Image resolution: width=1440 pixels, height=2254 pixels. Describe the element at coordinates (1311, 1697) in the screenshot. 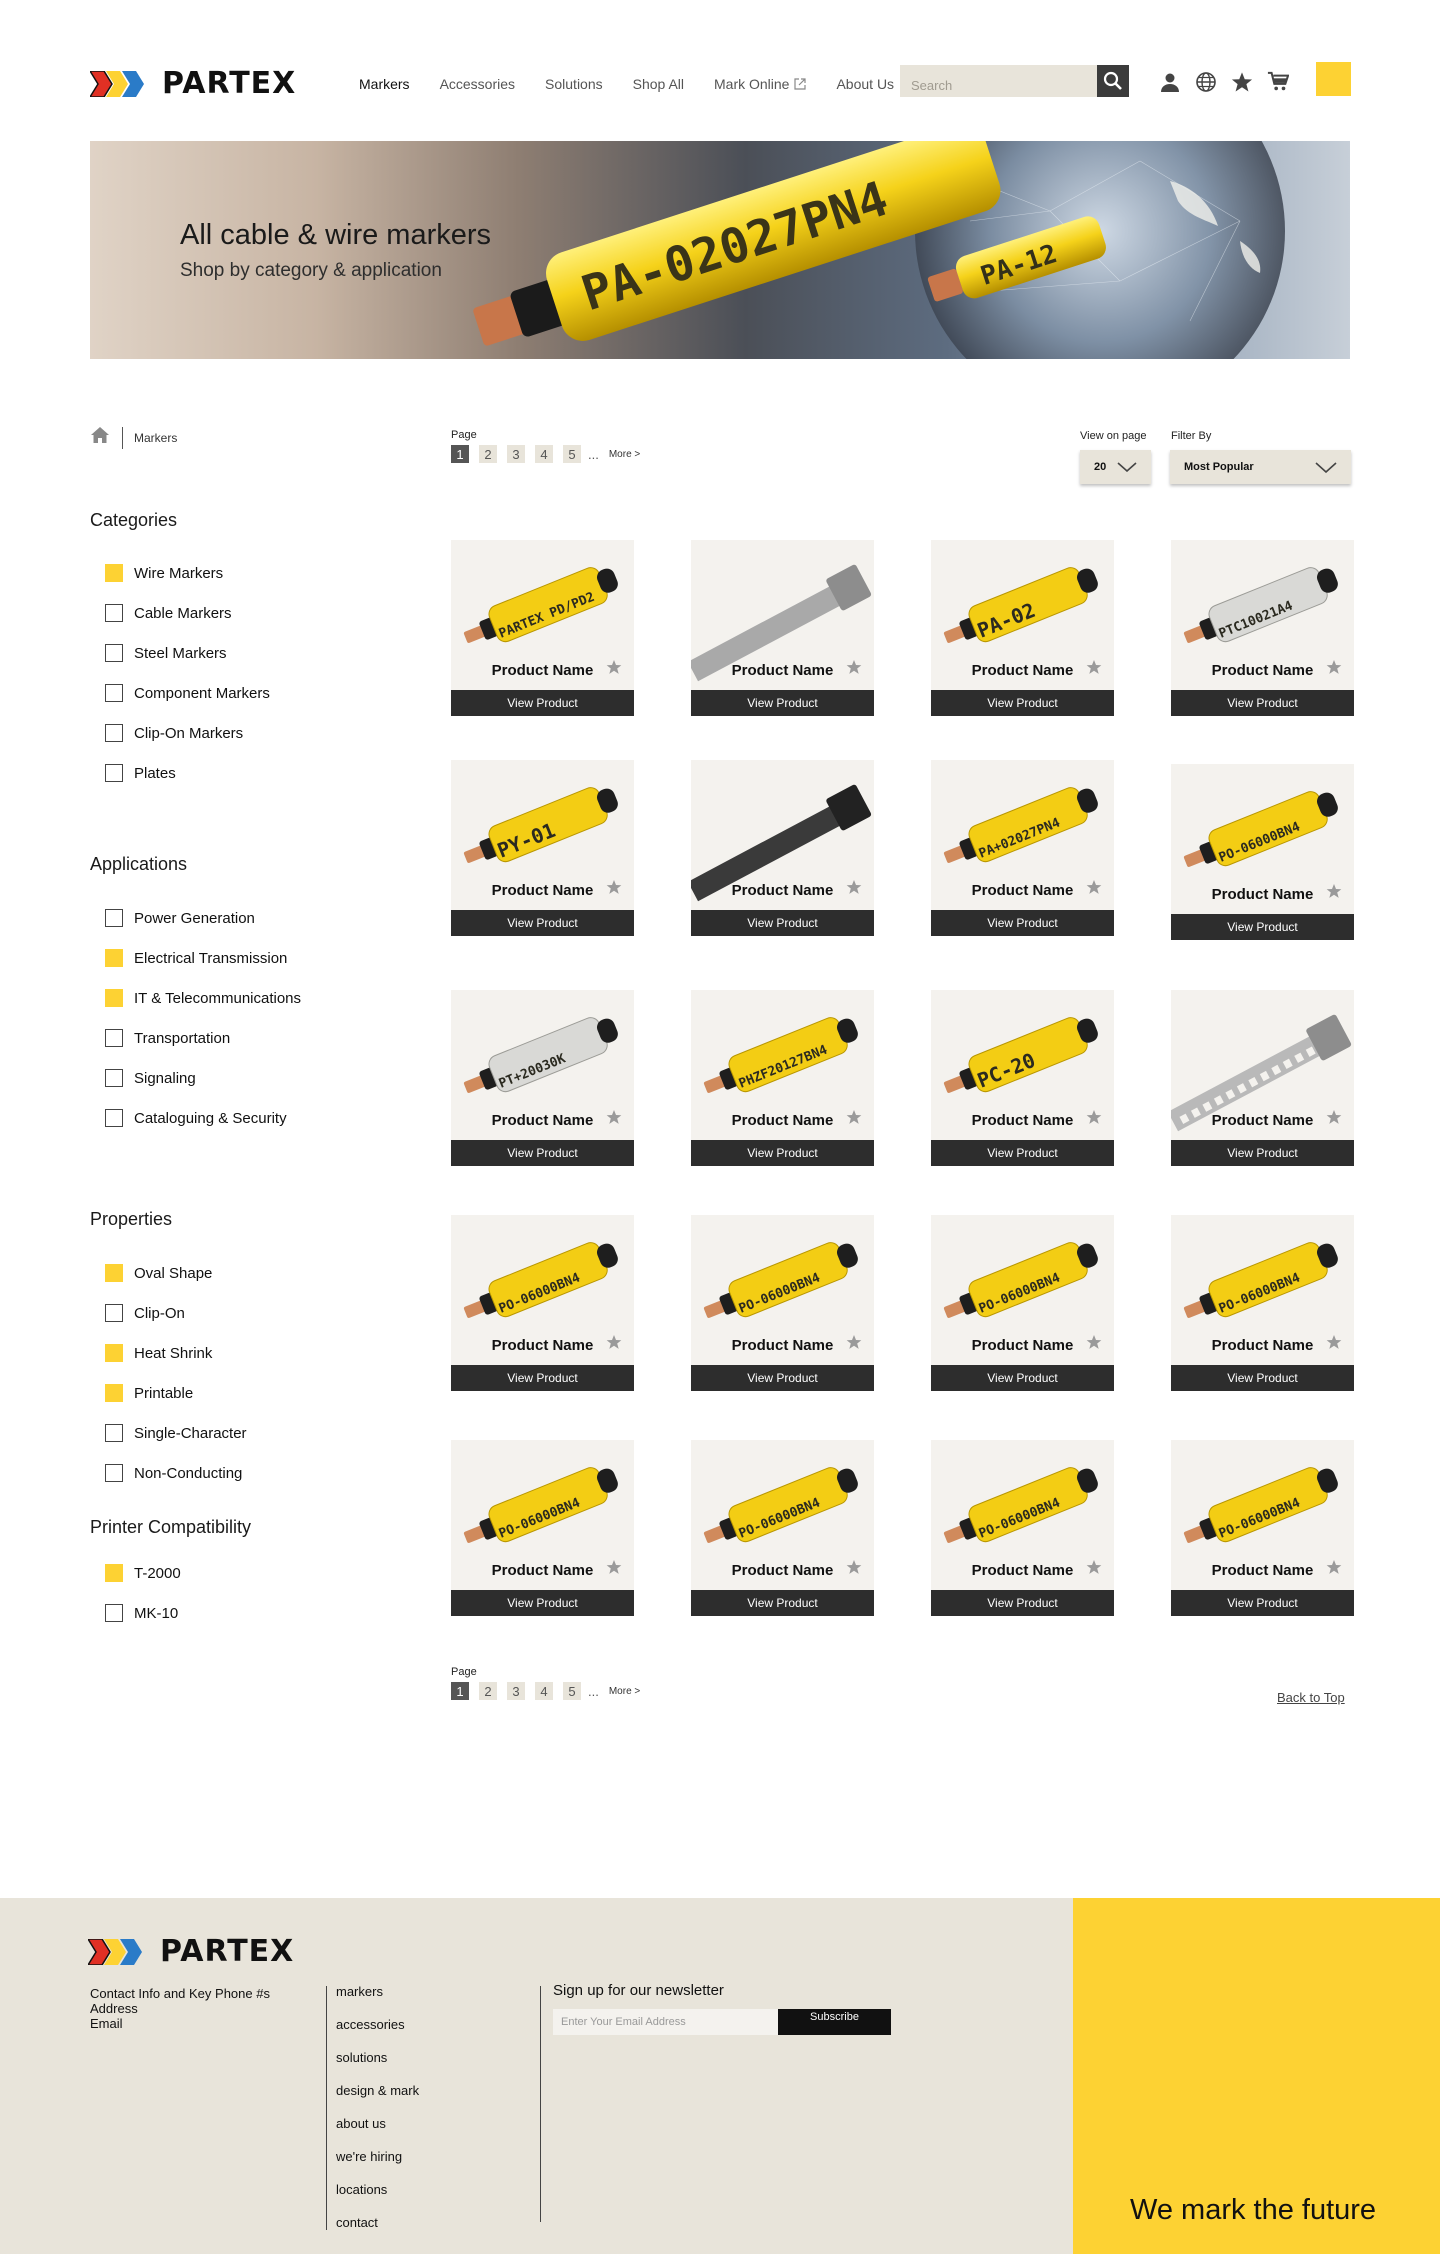

I see `back-to-top-link: Back to Top` at that location.